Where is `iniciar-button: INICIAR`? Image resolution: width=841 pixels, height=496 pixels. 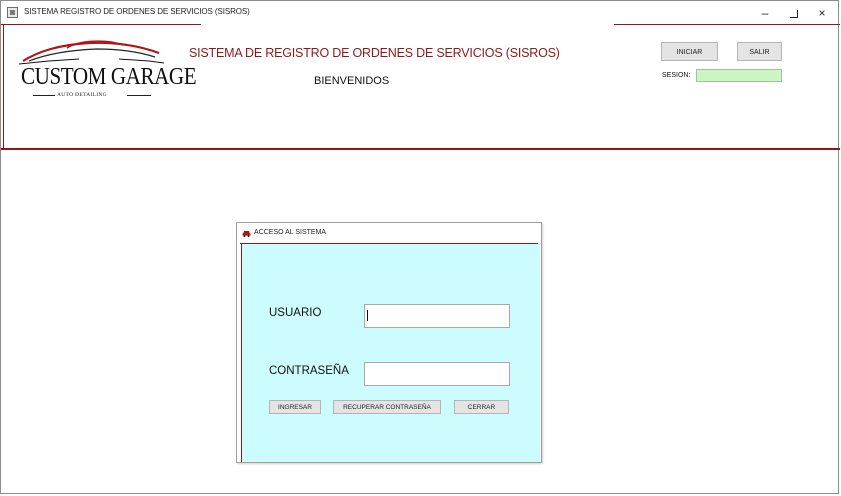 iniciar-button: INICIAR is located at coordinates (689, 51).